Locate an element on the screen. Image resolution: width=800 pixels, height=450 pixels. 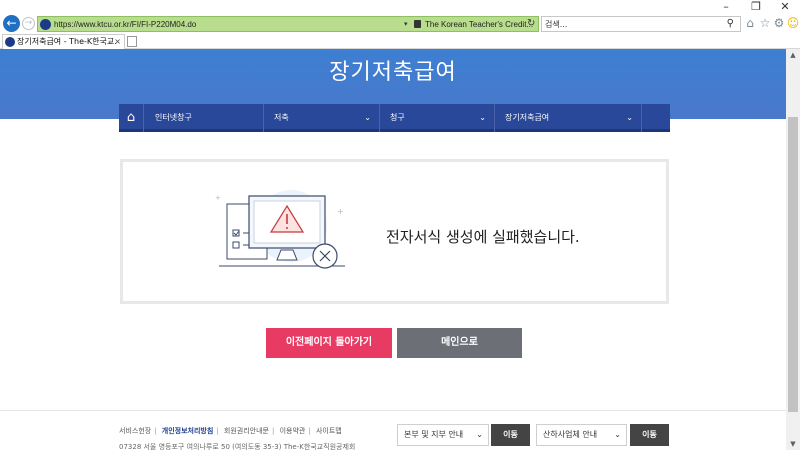
nav-item-label: 청구 is located at coordinates (397, 117).